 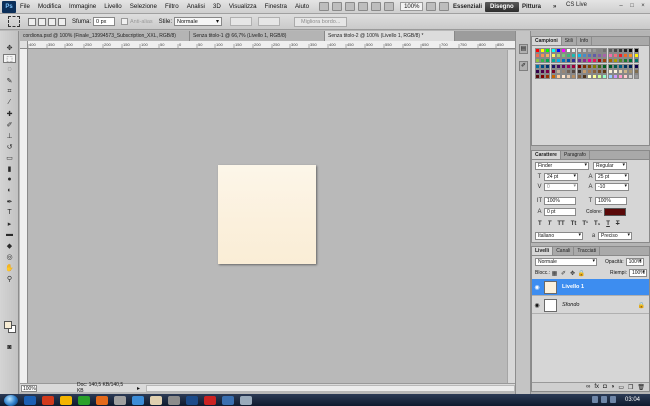 What do you see at coordinates (268, 21) in the screenshot?
I see `height-field` at bounding box center [268, 21].